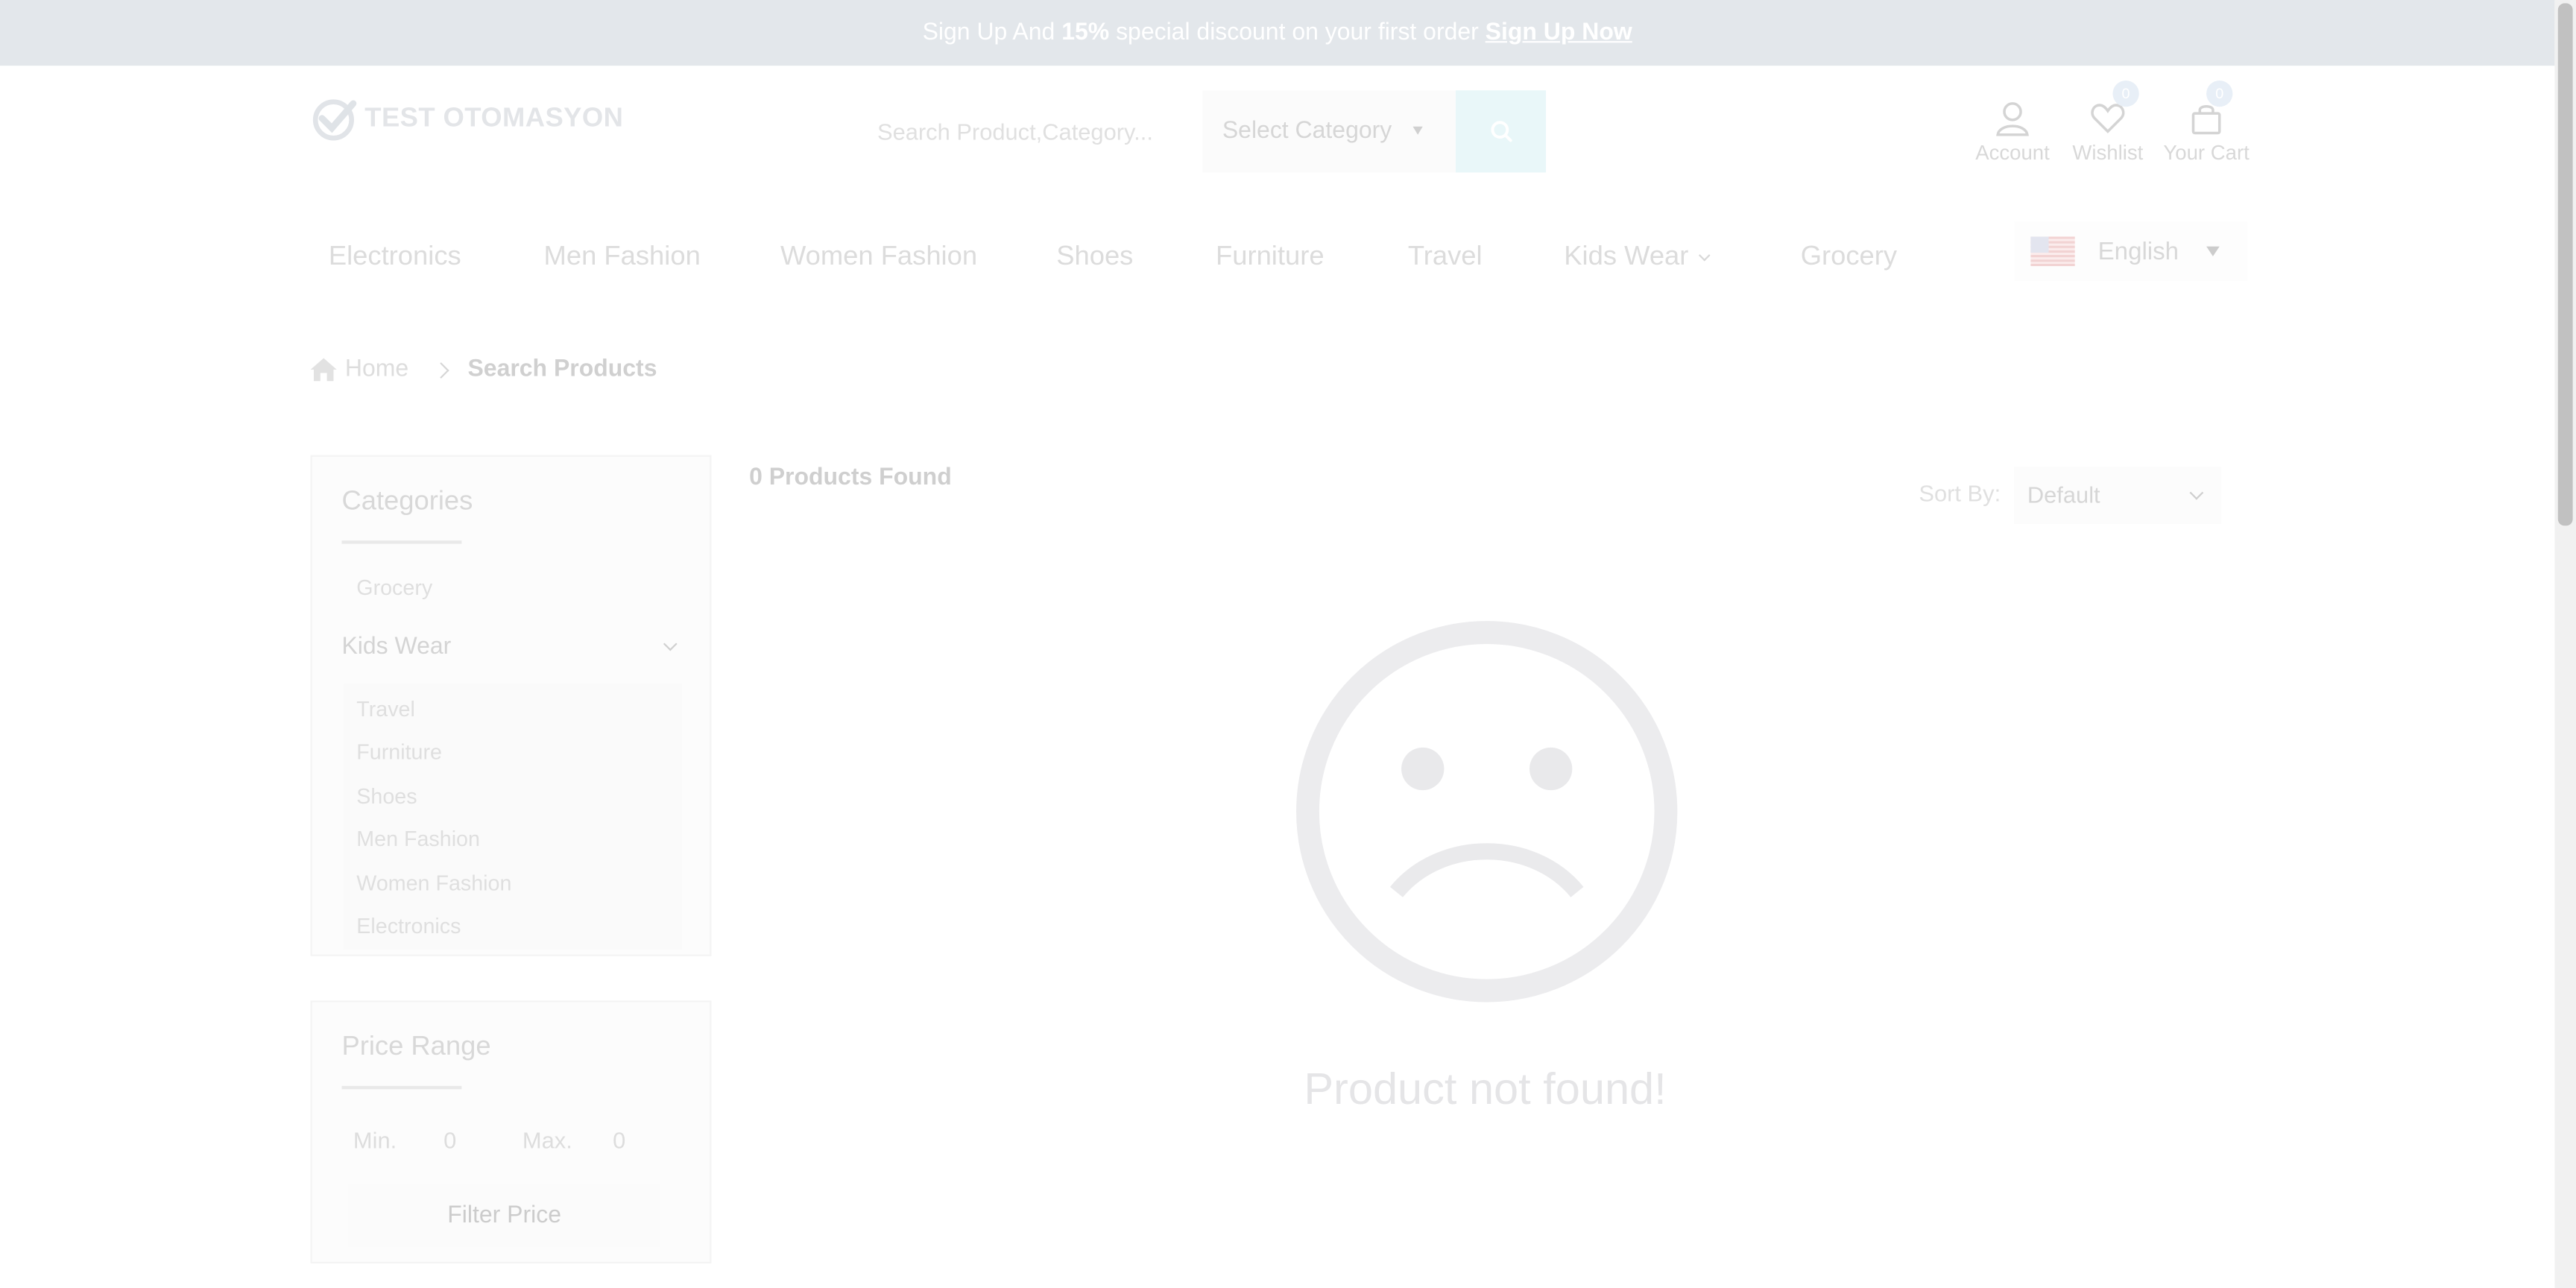 This screenshot has width=2576, height=1288. What do you see at coordinates (450, 1140) in the screenshot?
I see `min-price-input: 0` at bounding box center [450, 1140].